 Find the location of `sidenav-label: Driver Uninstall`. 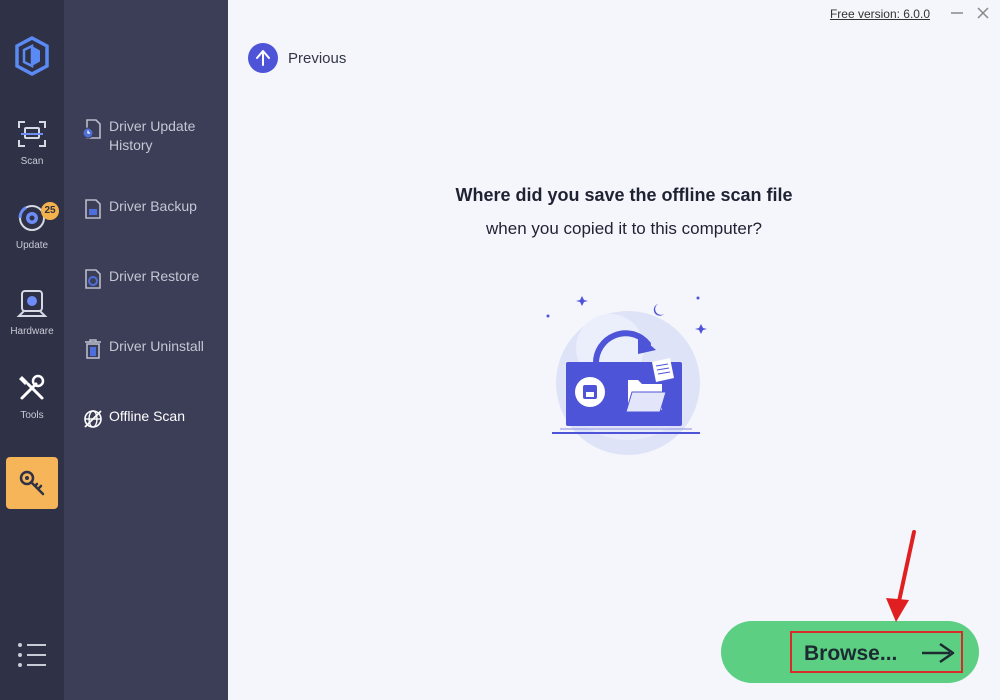

sidenav-label: Driver Uninstall is located at coordinates (156, 346).